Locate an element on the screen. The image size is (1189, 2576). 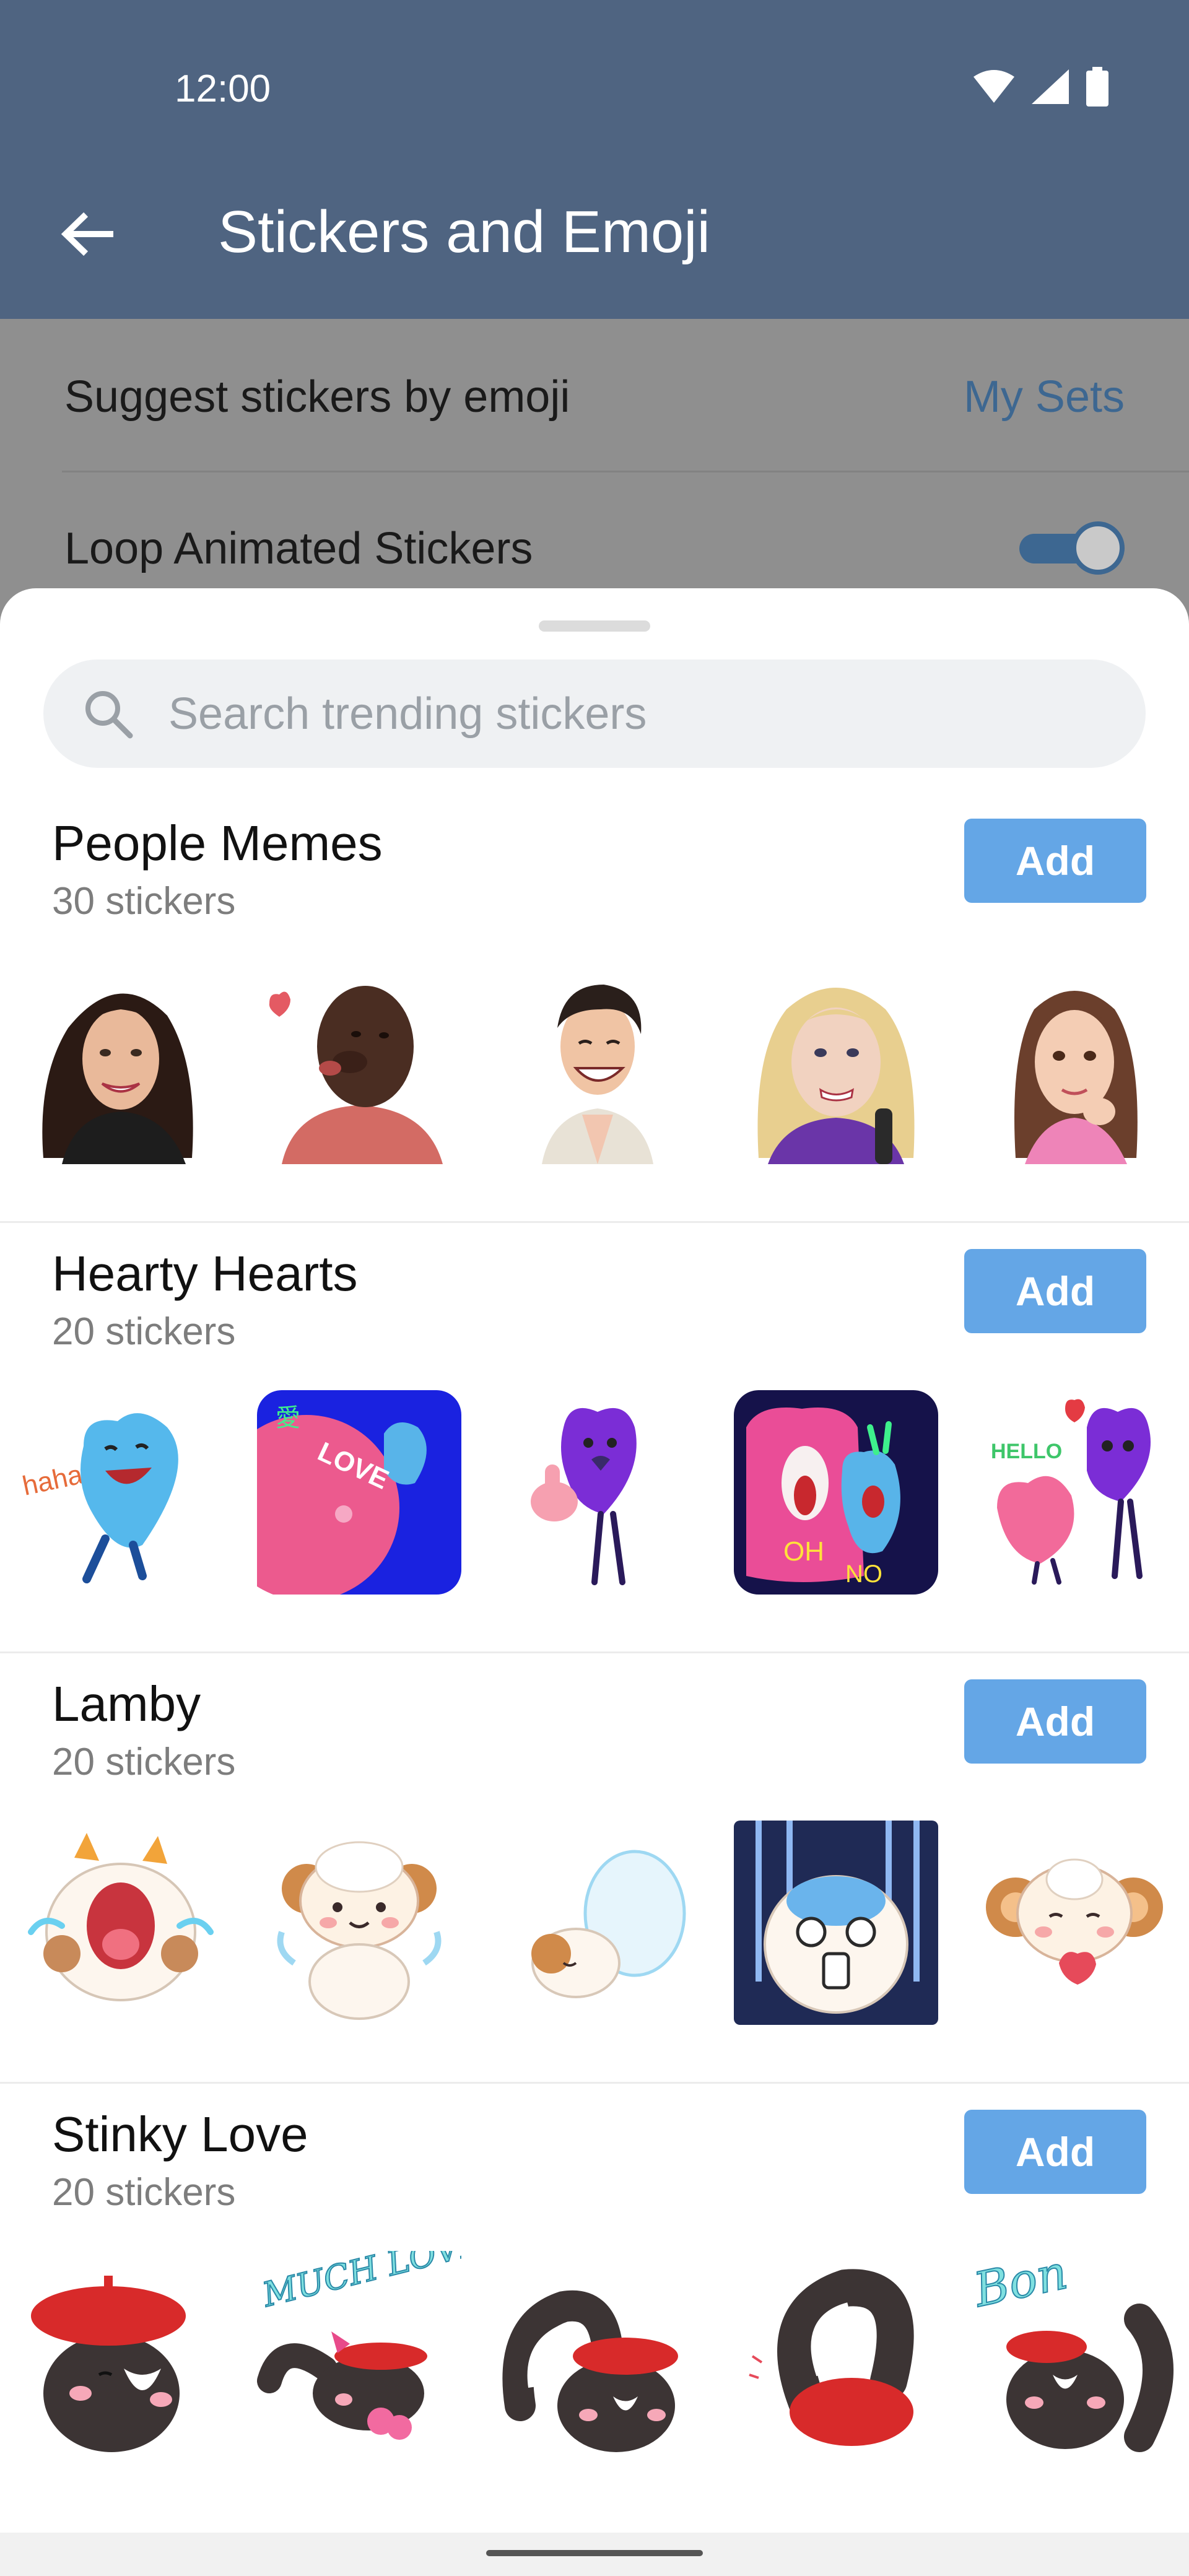
page-title: Stickers and Emoji is located at coordinates (464, 232).